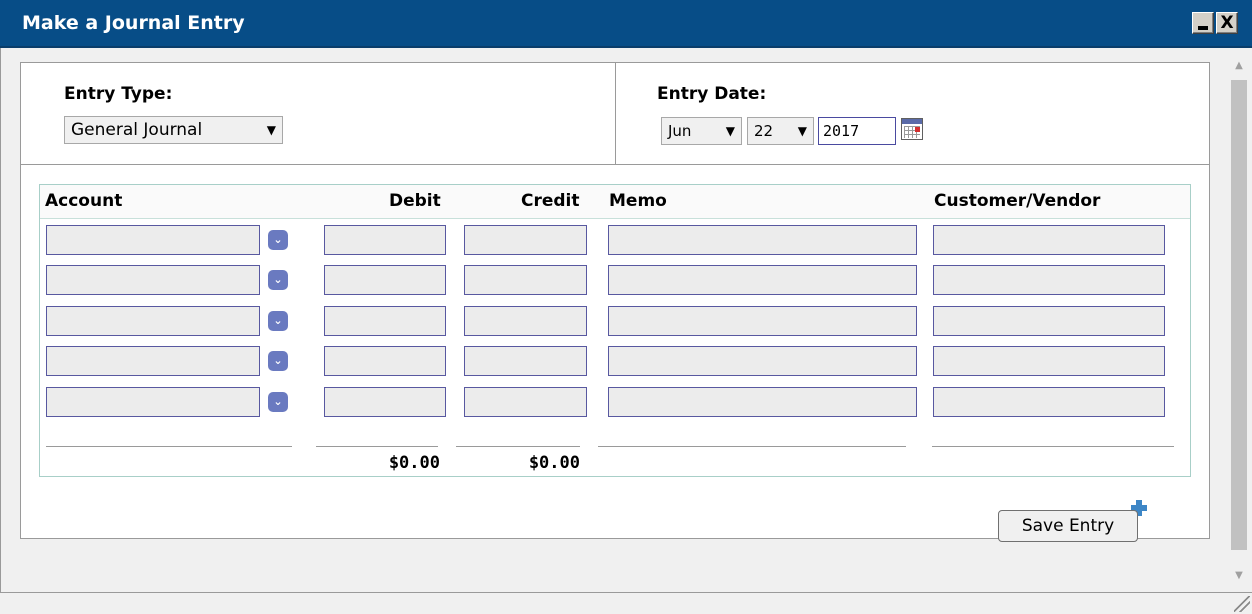 This screenshot has width=1252, height=614. What do you see at coordinates (554, 463) in the screenshot?
I see `credit-total: $0.00` at bounding box center [554, 463].